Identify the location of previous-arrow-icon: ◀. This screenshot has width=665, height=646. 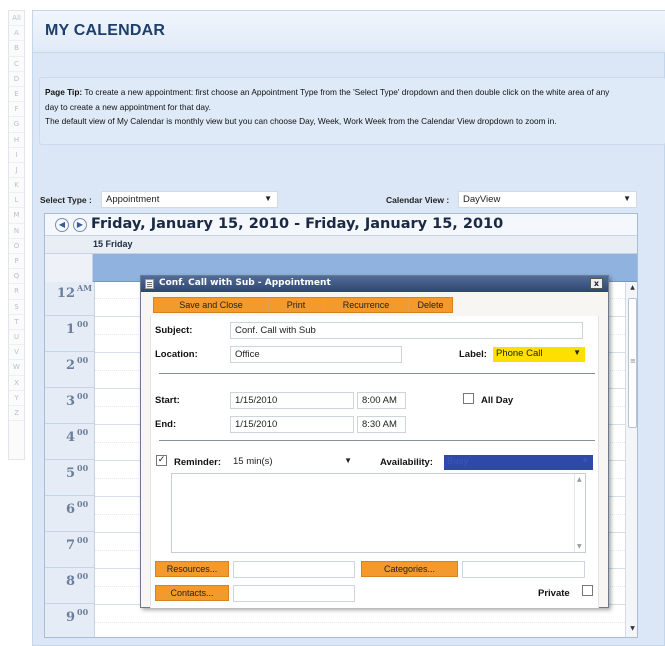
(62, 225).